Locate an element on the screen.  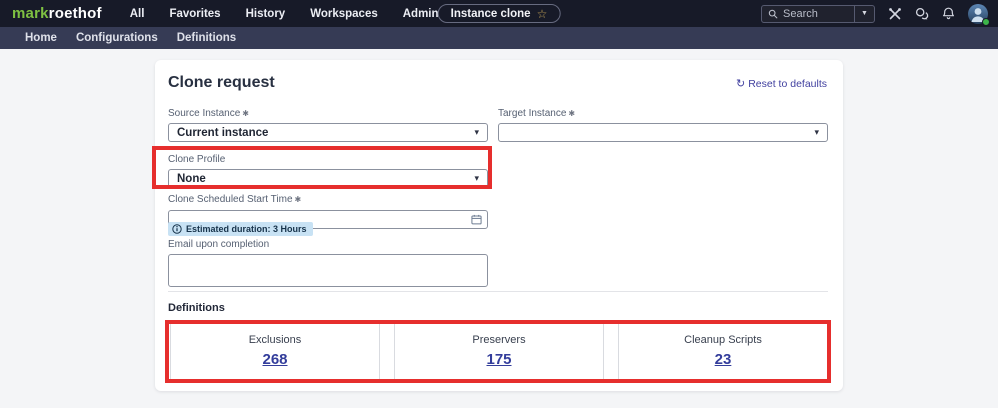
top-nav: All Favorites History Workspaces Admin is located at coordinates (284, 14).